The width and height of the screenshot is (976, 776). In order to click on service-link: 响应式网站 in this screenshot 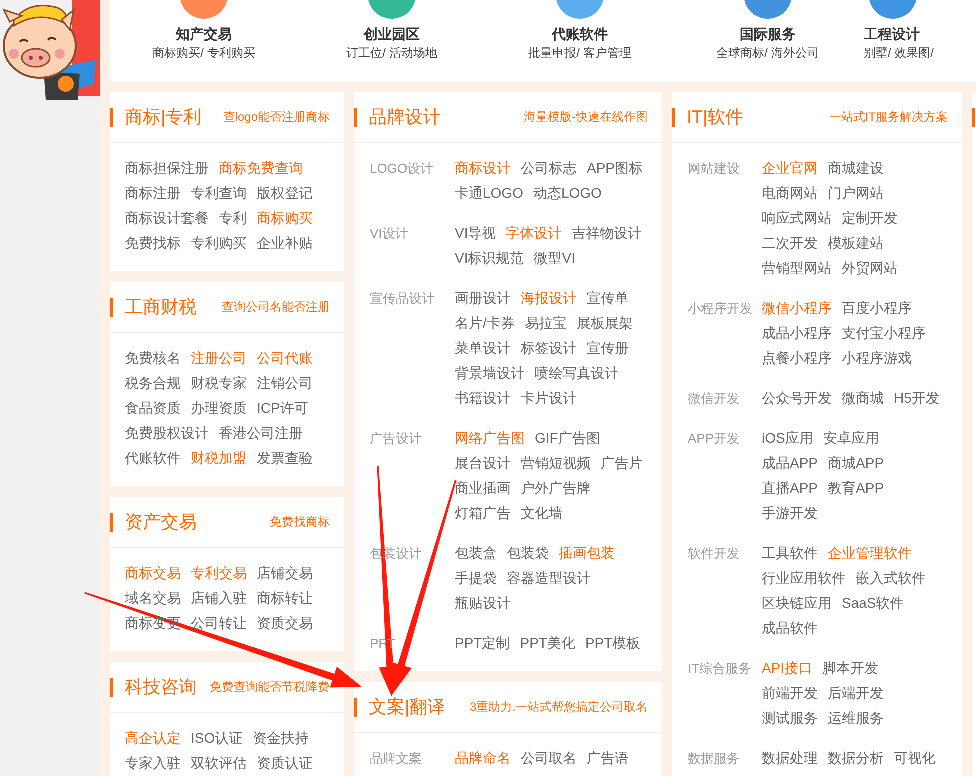, I will do `click(797, 218)`.